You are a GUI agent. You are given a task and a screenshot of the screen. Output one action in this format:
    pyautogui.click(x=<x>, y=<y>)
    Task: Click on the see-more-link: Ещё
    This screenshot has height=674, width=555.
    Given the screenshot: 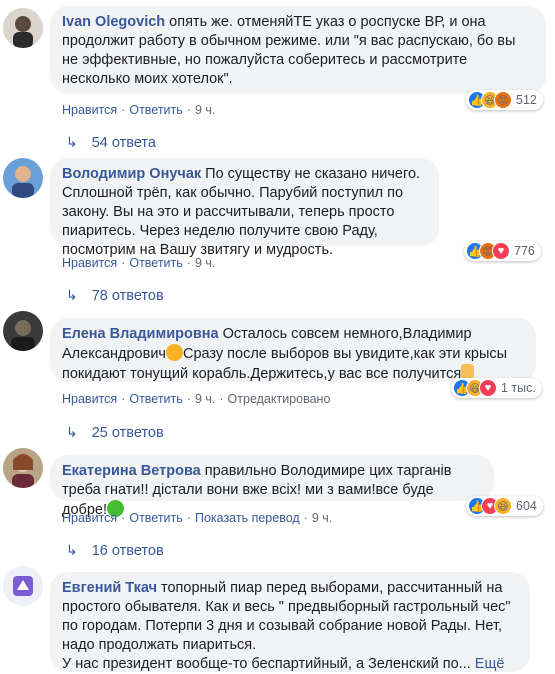 What is the action you would take?
    pyautogui.click(x=490, y=664)
    